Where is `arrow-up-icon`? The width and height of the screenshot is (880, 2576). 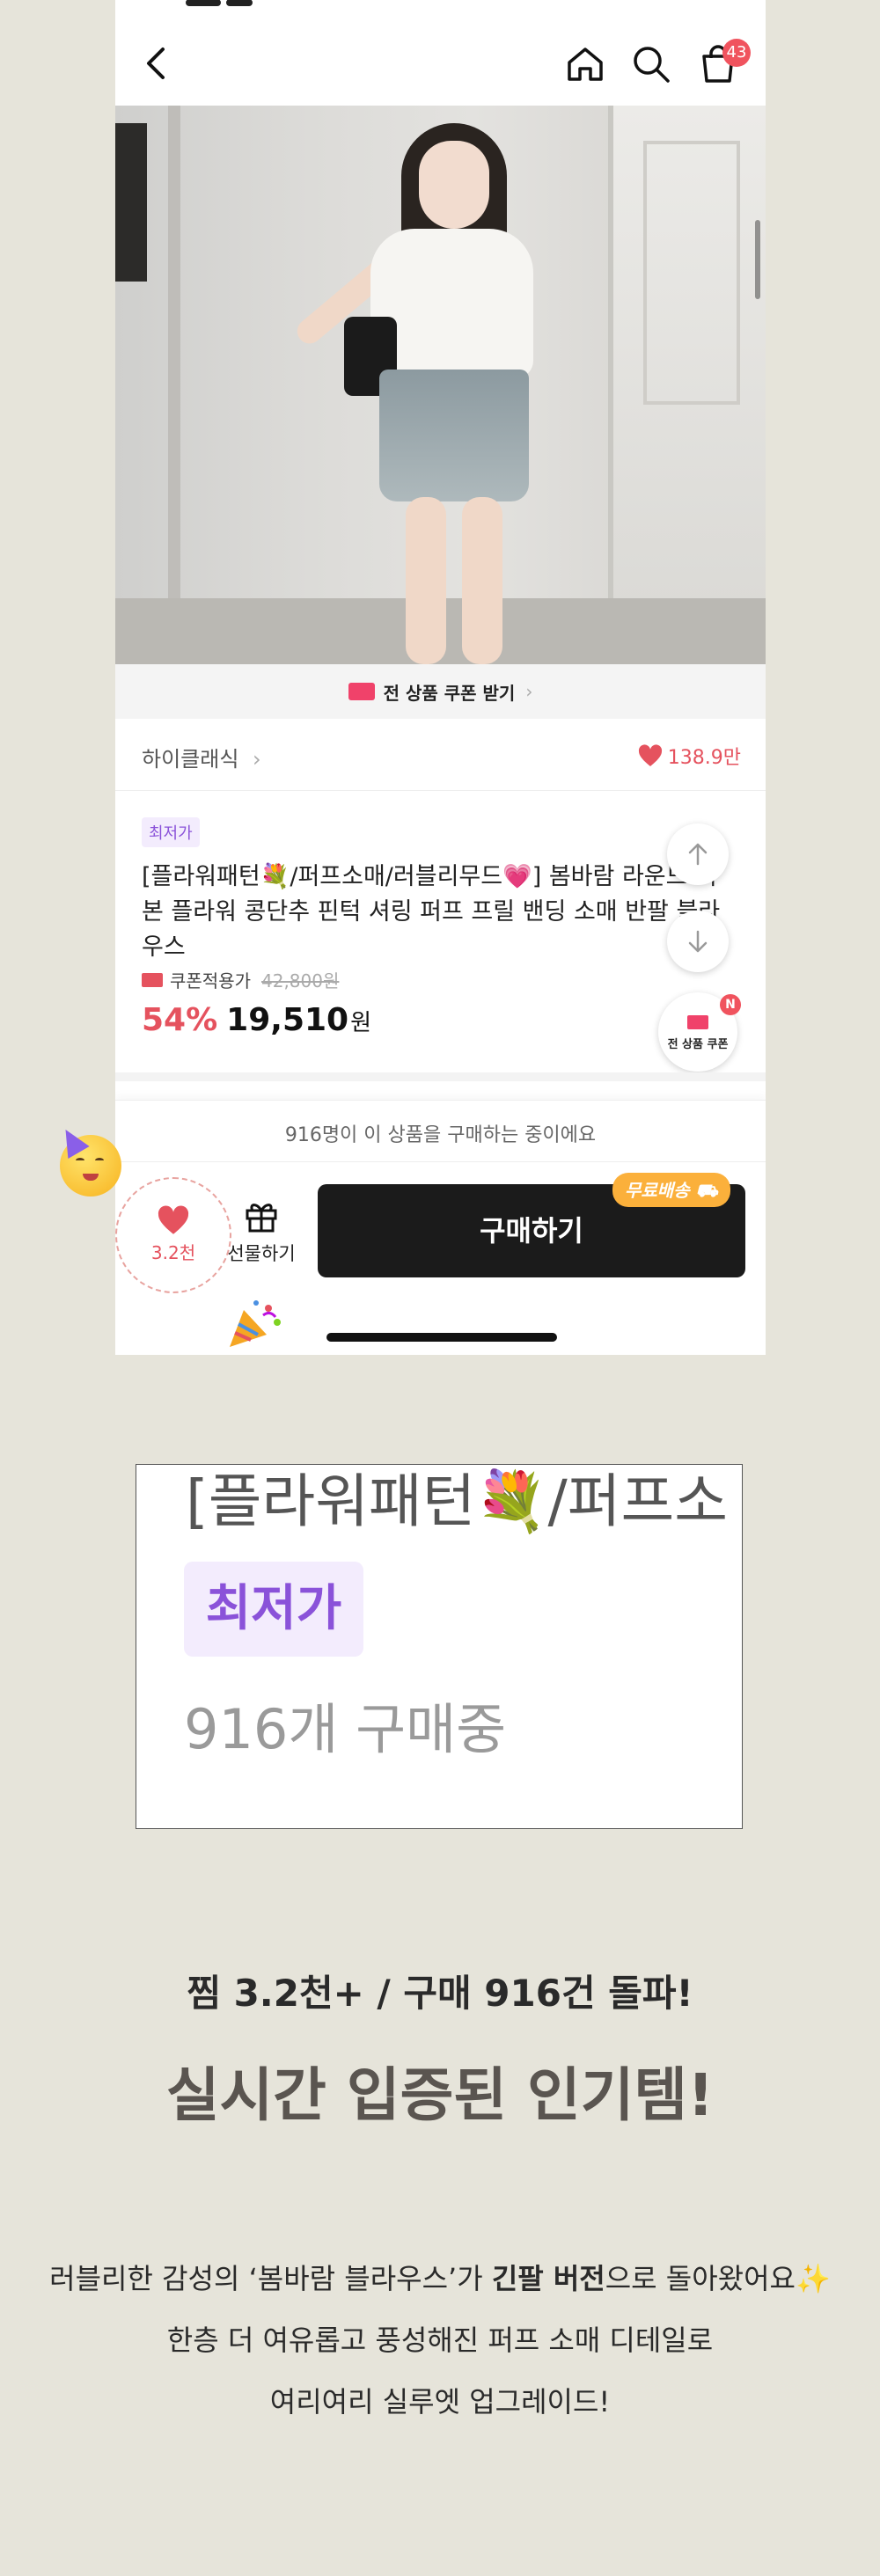
arrow-up-icon is located at coordinates (698, 854).